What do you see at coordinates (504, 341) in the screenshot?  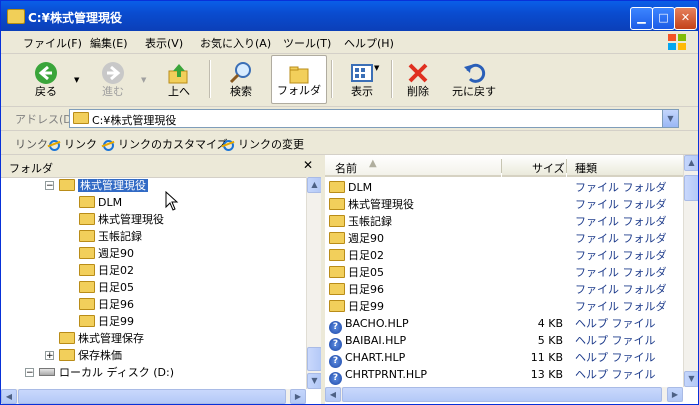 I see `file-row: ? BAIBAI.HLP 5 KB ヘルプ ファイル` at bounding box center [504, 341].